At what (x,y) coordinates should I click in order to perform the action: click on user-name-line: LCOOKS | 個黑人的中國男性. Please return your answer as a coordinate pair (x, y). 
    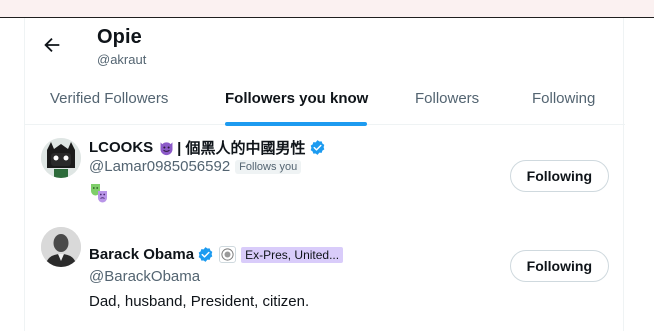
    Looking at the image, I should click on (207, 147).